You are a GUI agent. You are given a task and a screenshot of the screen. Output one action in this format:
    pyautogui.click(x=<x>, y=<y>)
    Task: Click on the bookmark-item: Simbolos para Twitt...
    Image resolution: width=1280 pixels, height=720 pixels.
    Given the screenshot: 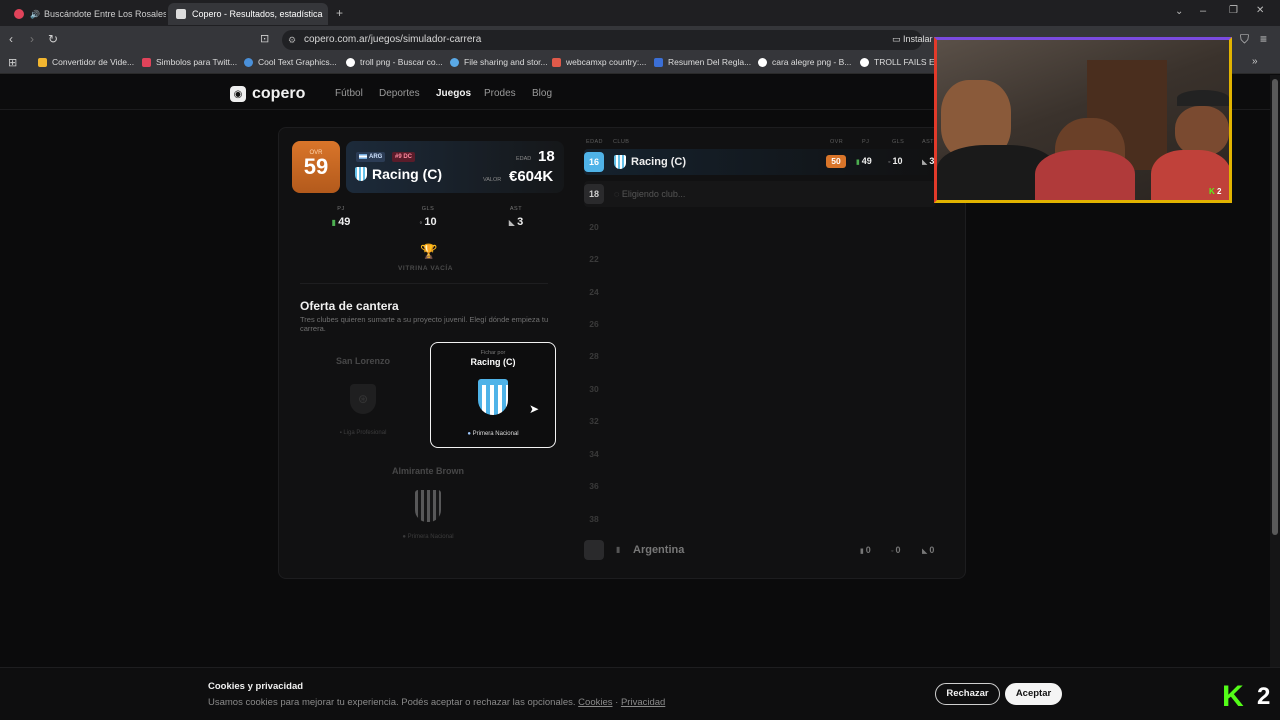 What is the action you would take?
    pyautogui.click(x=189, y=62)
    